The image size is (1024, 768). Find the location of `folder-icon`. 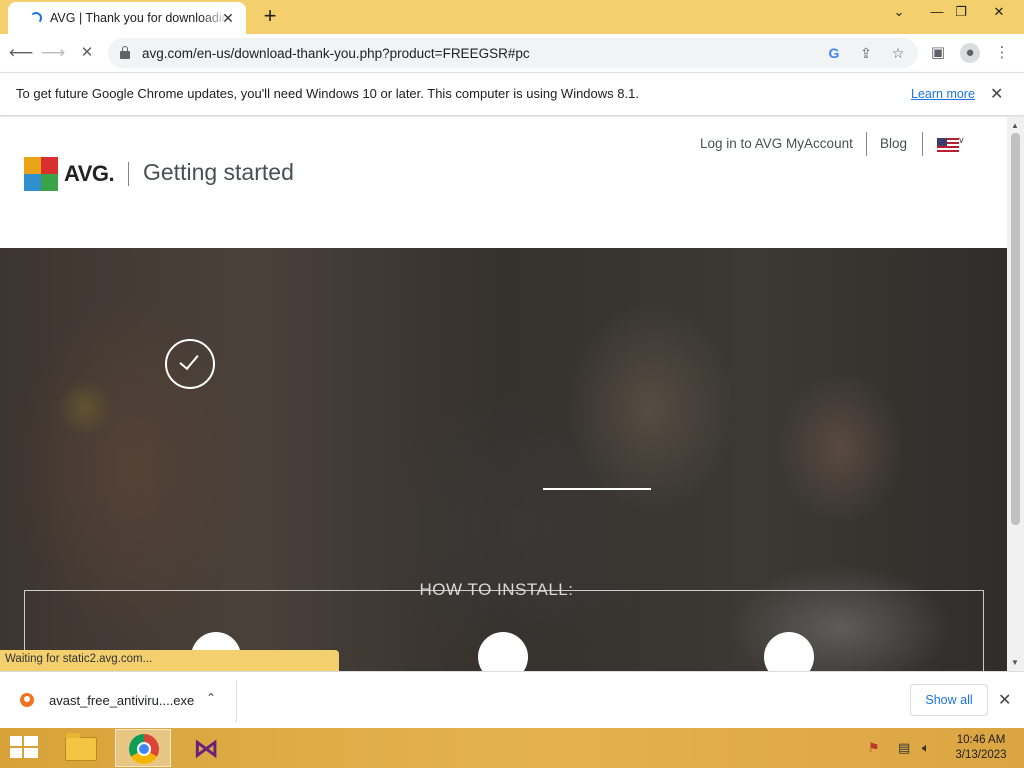

folder-icon is located at coordinates (81, 747).